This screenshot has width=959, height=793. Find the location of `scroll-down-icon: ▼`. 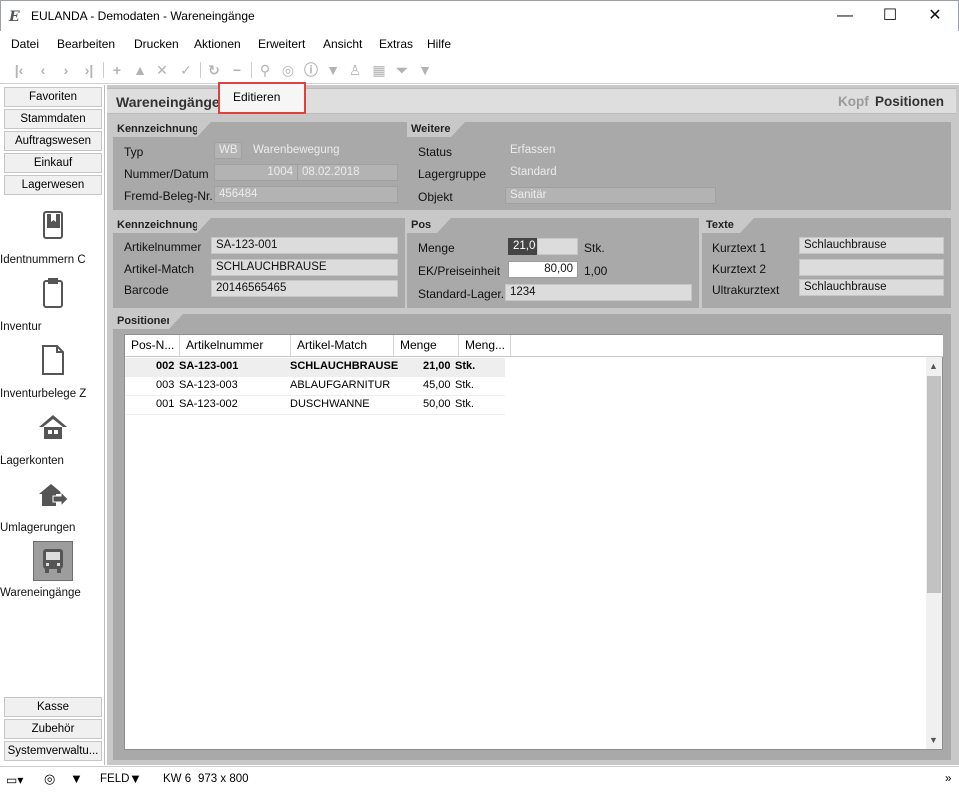

scroll-down-icon: ▼ is located at coordinates (933, 740).